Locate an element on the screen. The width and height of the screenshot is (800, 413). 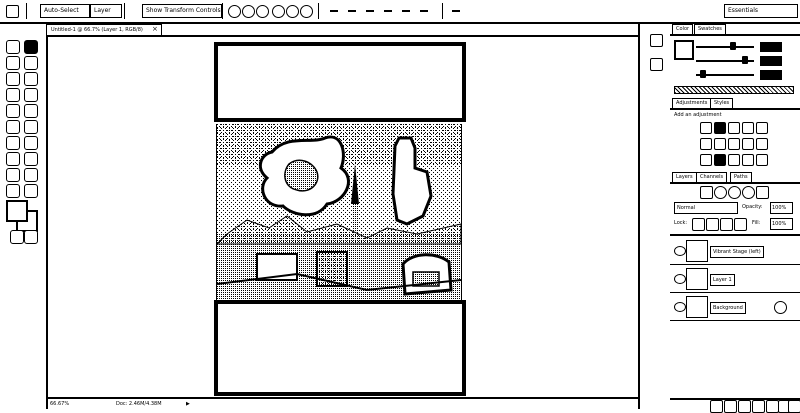
status-menu-arrow-icon: ▶ is located at coordinates (188, 404).